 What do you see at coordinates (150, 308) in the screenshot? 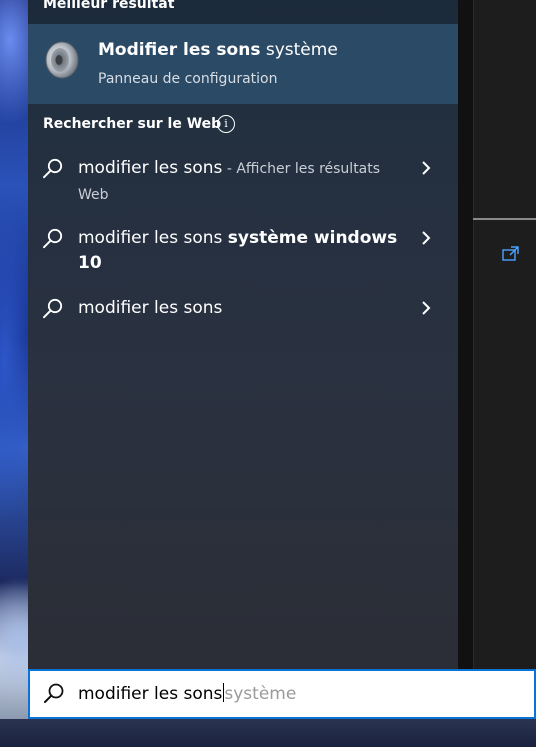
I see `web-result-text: modifier les sons` at bounding box center [150, 308].